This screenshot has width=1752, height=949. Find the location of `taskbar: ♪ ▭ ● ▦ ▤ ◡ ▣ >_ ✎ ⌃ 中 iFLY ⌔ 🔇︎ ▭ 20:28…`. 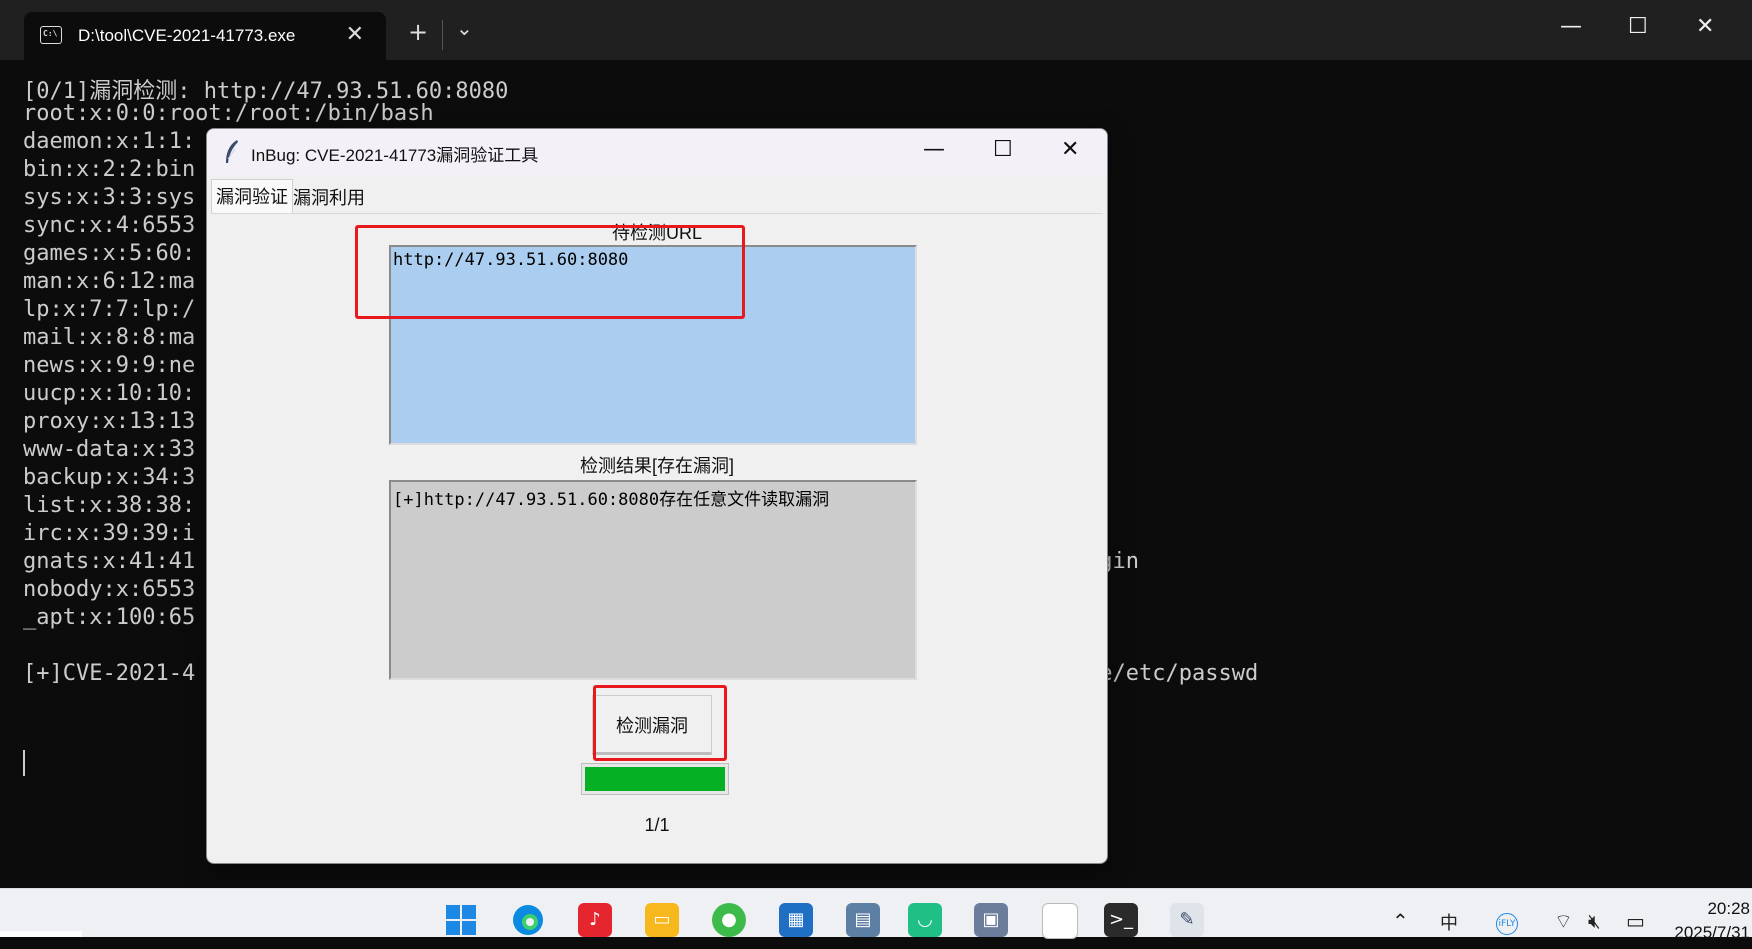

taskbar: ♪ ▭ ● ▦ ▤ ◡ ▣ >_ ✎ ⌃ 中 iFLY ⌔ 🔇︎ ▭ 20:28… is located at coordinates (876, 915).